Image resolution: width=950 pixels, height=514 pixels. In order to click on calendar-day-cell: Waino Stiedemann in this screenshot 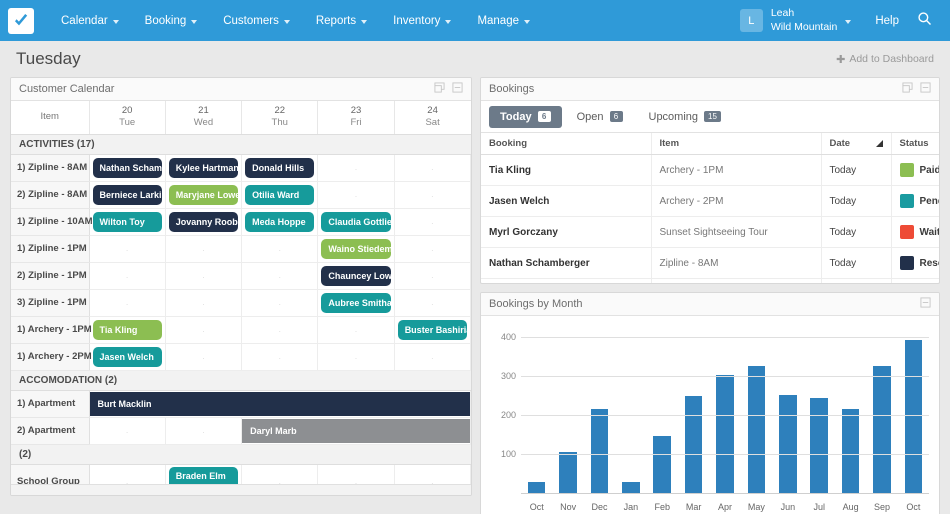, I will do `click(356, 249)`.